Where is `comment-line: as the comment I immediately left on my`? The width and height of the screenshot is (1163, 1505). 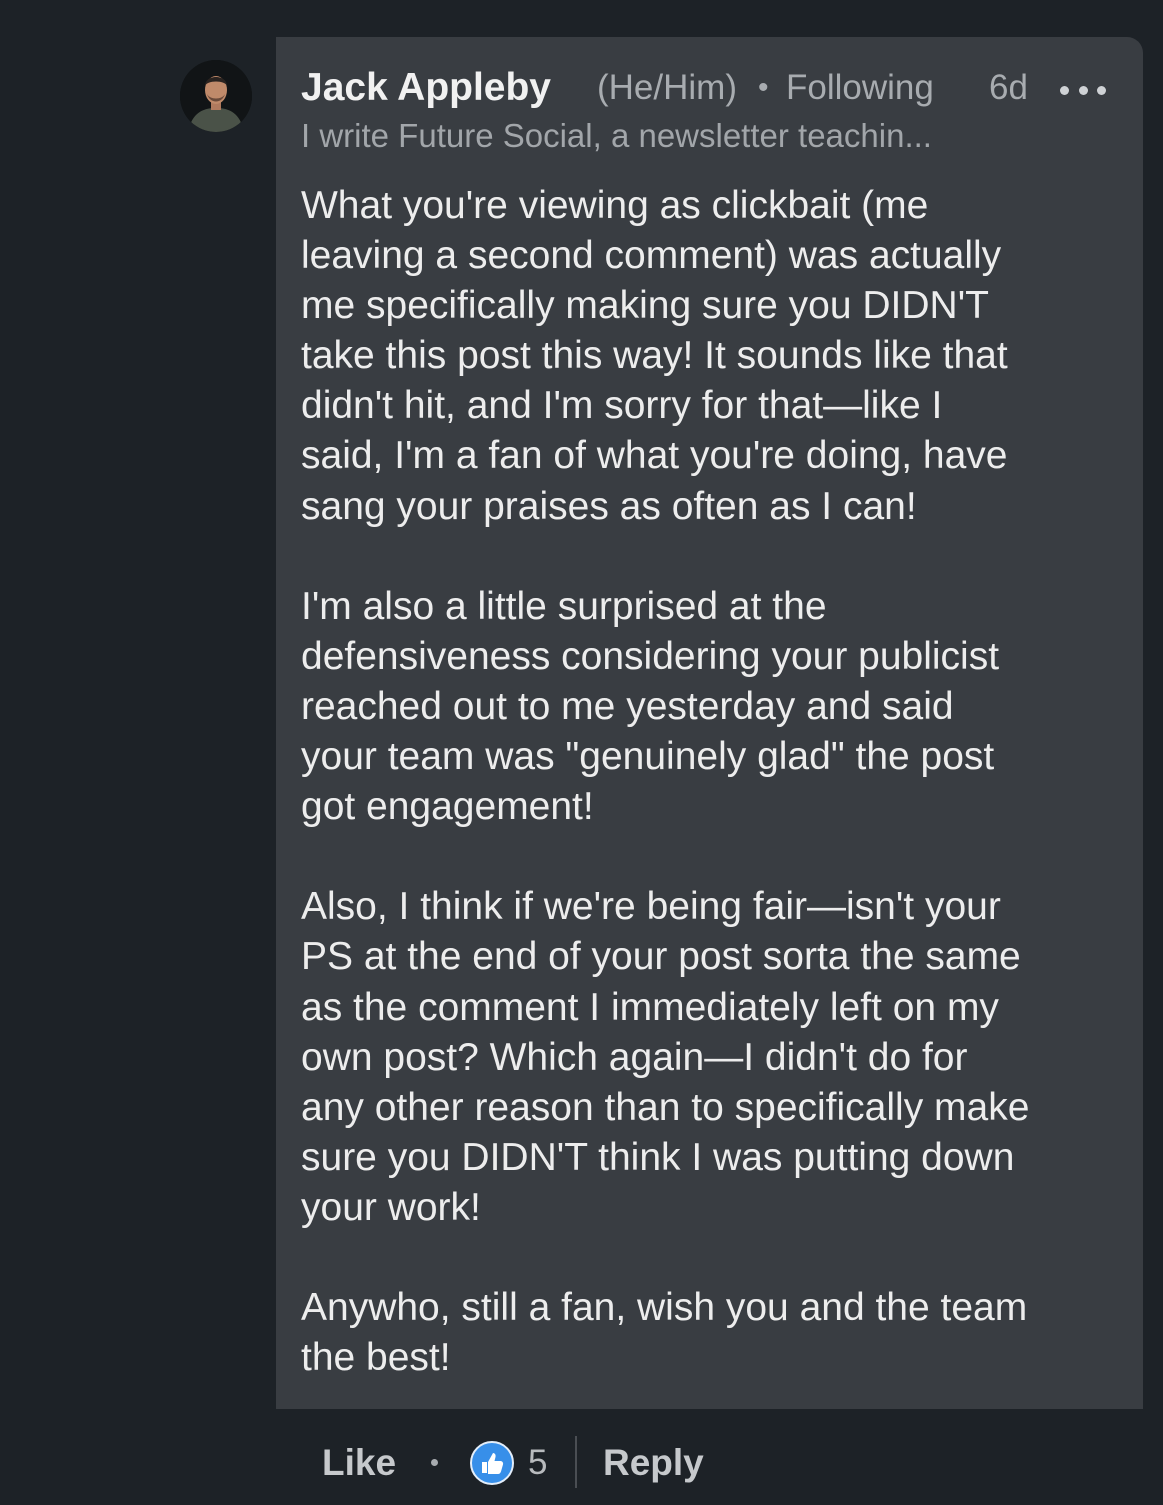 comment-line: as the comment I immediately left on my is located at coordinates (650, 1007).